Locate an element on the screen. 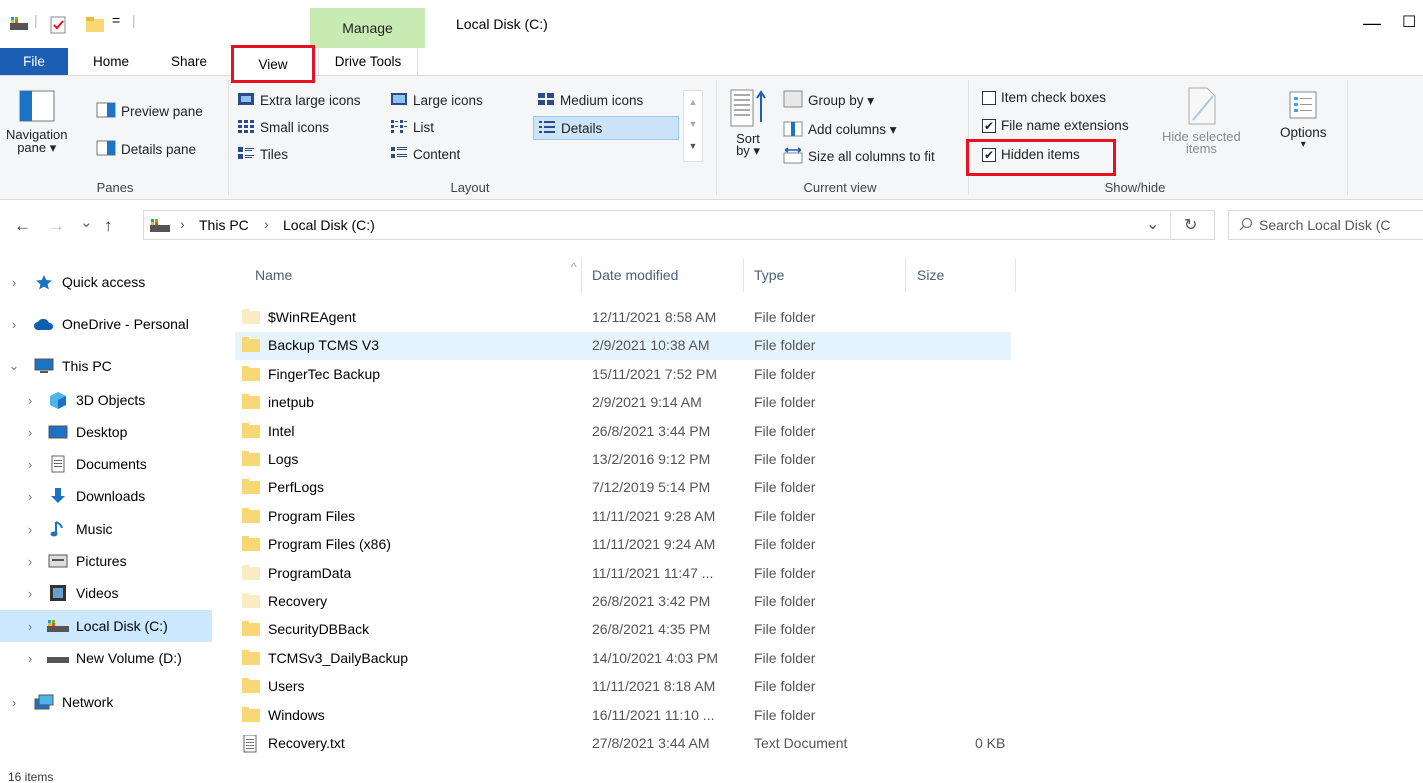  table-row: Users 11/11/2021 8:18 AM File folder is located at coordinates (623, 687).